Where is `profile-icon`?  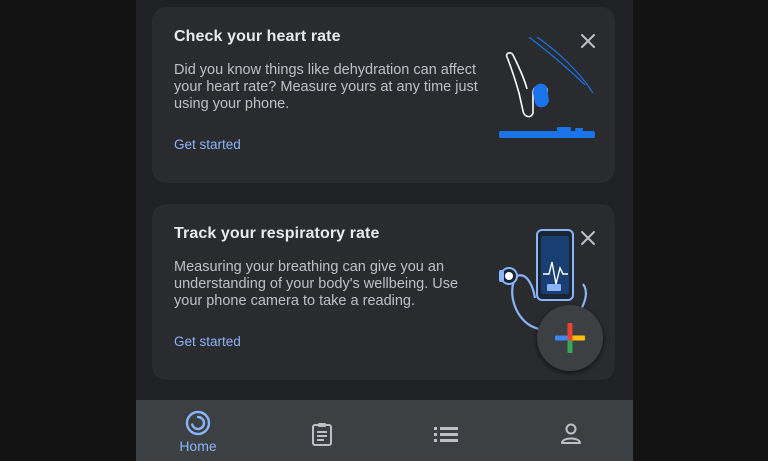 profile-icon is located at coordinates (571, 433).